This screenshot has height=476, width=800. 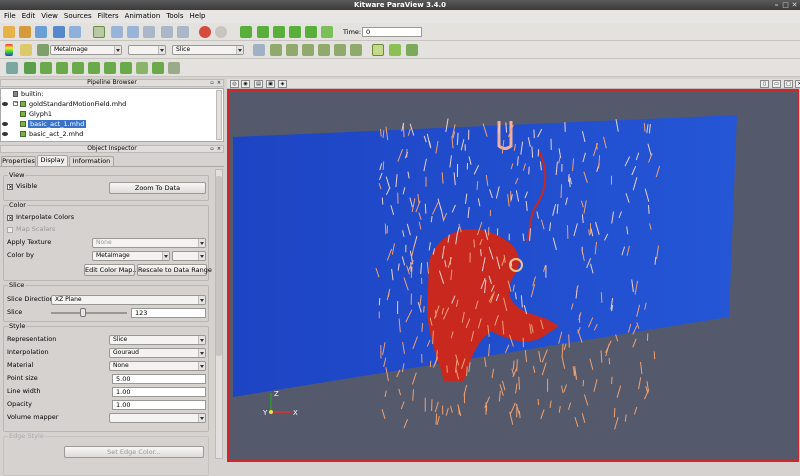 I want to click on opacity-input: 1.00, so click(x=159, y=405).